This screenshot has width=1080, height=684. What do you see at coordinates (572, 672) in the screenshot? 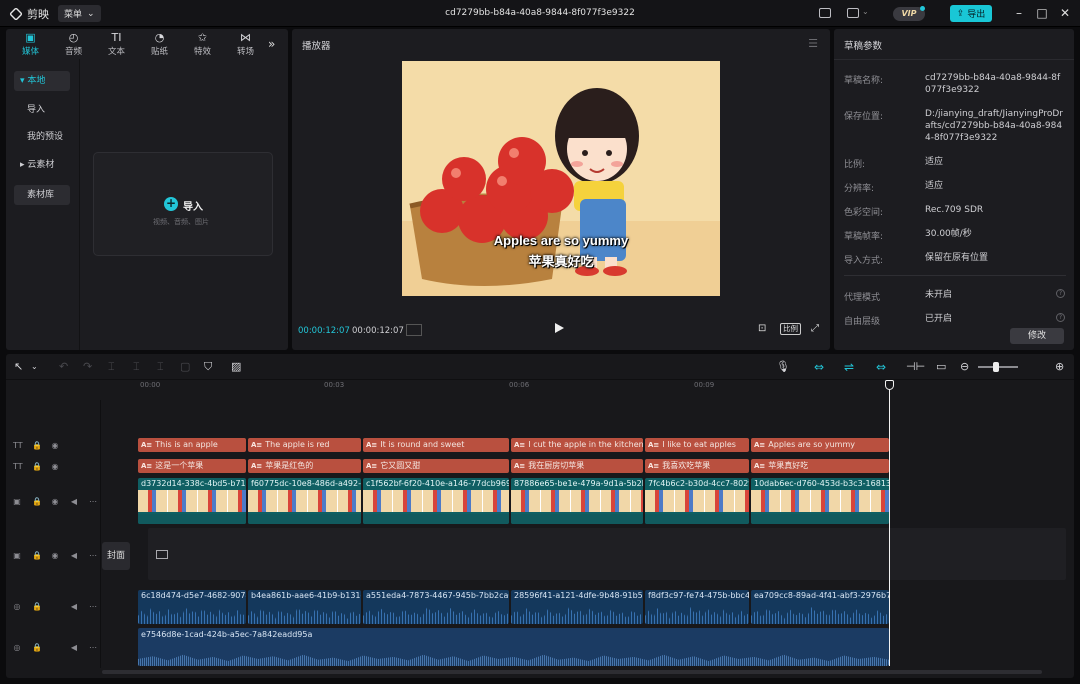
I see `horizontal-scrollbar` at bounding box center [572, 672].